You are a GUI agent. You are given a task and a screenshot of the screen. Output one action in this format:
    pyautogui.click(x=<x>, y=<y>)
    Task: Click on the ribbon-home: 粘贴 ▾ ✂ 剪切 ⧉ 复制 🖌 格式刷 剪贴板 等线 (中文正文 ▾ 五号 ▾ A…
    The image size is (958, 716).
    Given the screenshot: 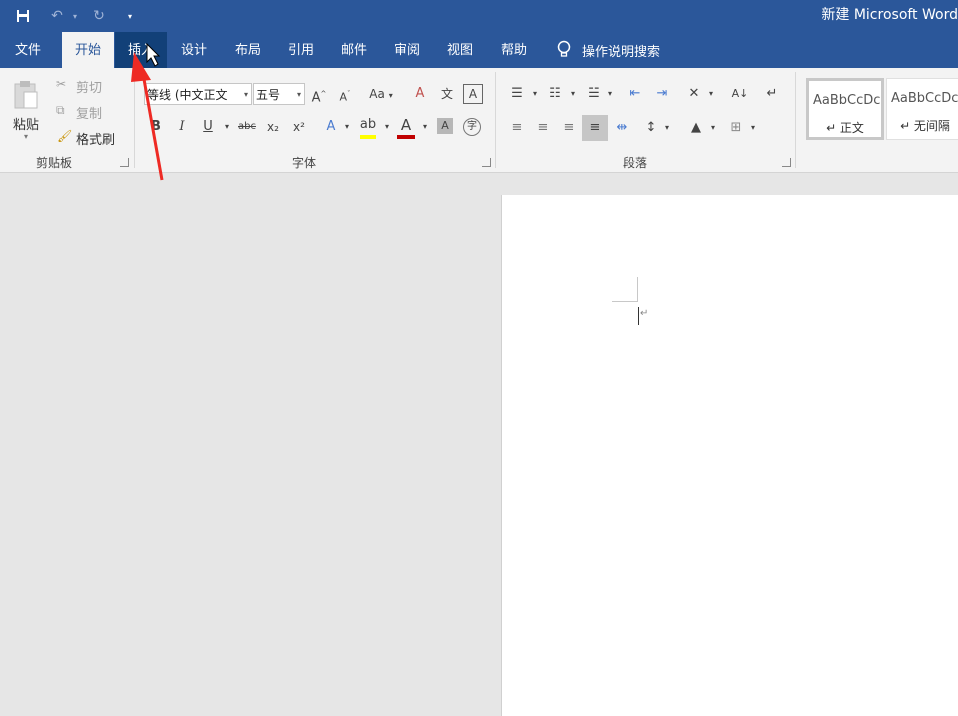 What is the action you would take?
    pyautogui.click(x=479, y=120)
    